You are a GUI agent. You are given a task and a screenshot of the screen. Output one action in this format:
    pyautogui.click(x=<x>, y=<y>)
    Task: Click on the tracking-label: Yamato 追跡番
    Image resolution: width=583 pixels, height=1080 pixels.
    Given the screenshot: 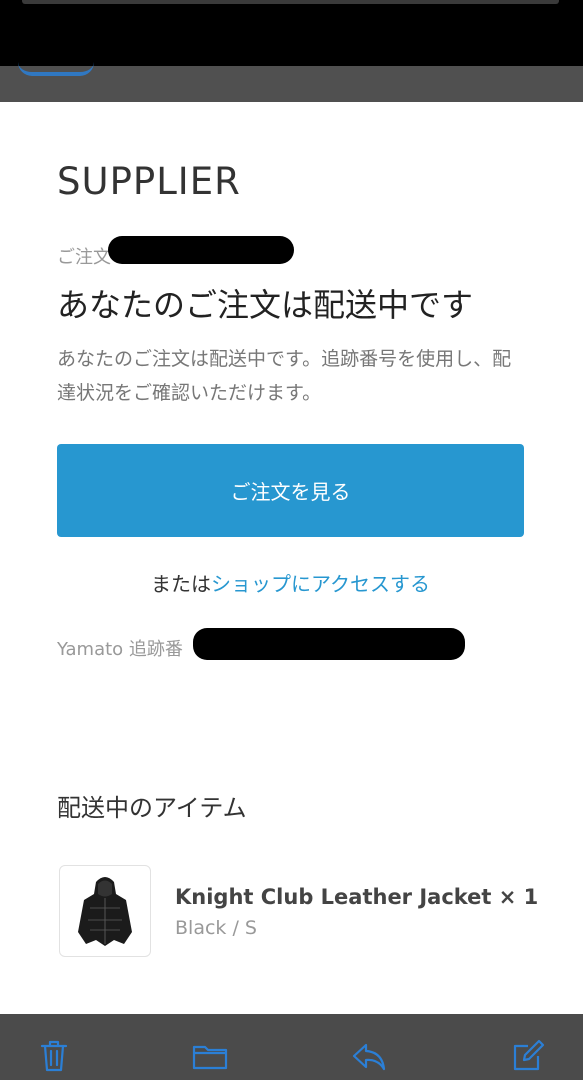 What is the action you would take?
    pyautogui.click(x=120, y=649)
    